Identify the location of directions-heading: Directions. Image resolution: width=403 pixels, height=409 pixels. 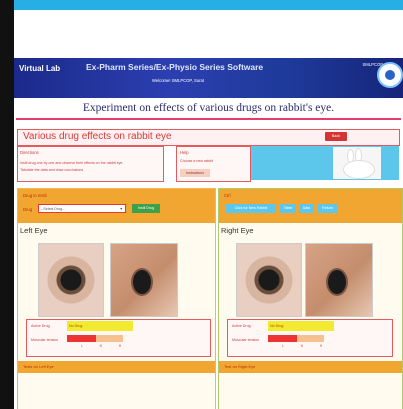
(29, 152).